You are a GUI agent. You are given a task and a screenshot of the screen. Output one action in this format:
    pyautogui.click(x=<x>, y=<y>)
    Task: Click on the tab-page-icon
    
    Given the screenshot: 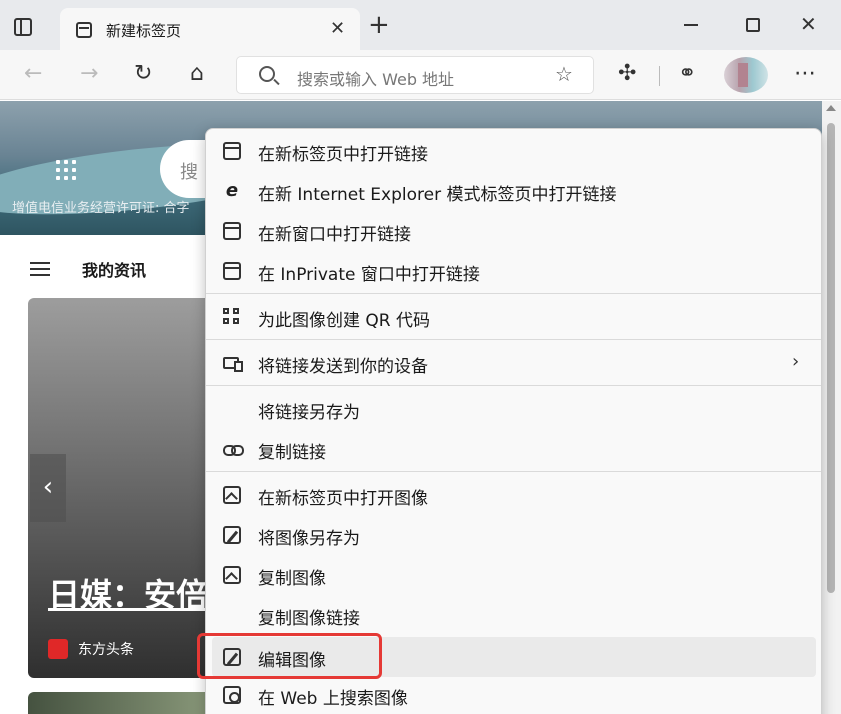 What is the action you would take?
    pyautogui.click(x=84, y=30)
    